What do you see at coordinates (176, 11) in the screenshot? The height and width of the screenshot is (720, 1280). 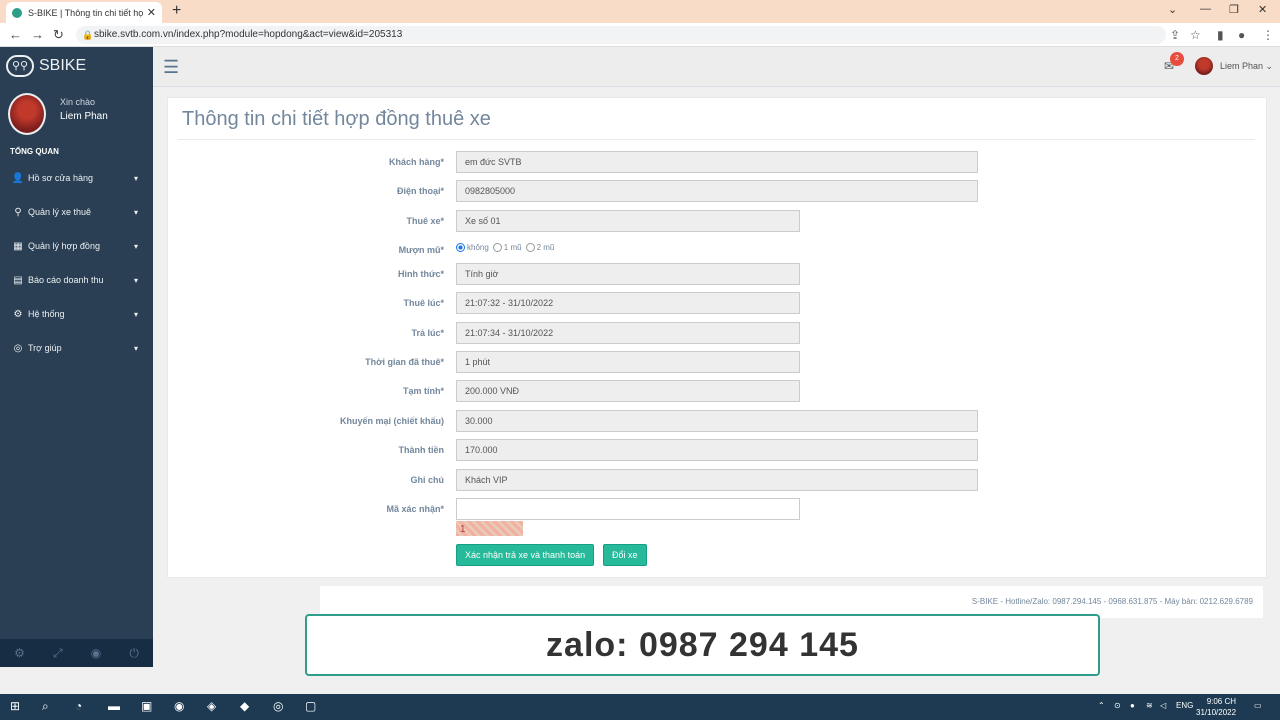 I see `new-tab-icon: +` at bounding box center [176, 11].